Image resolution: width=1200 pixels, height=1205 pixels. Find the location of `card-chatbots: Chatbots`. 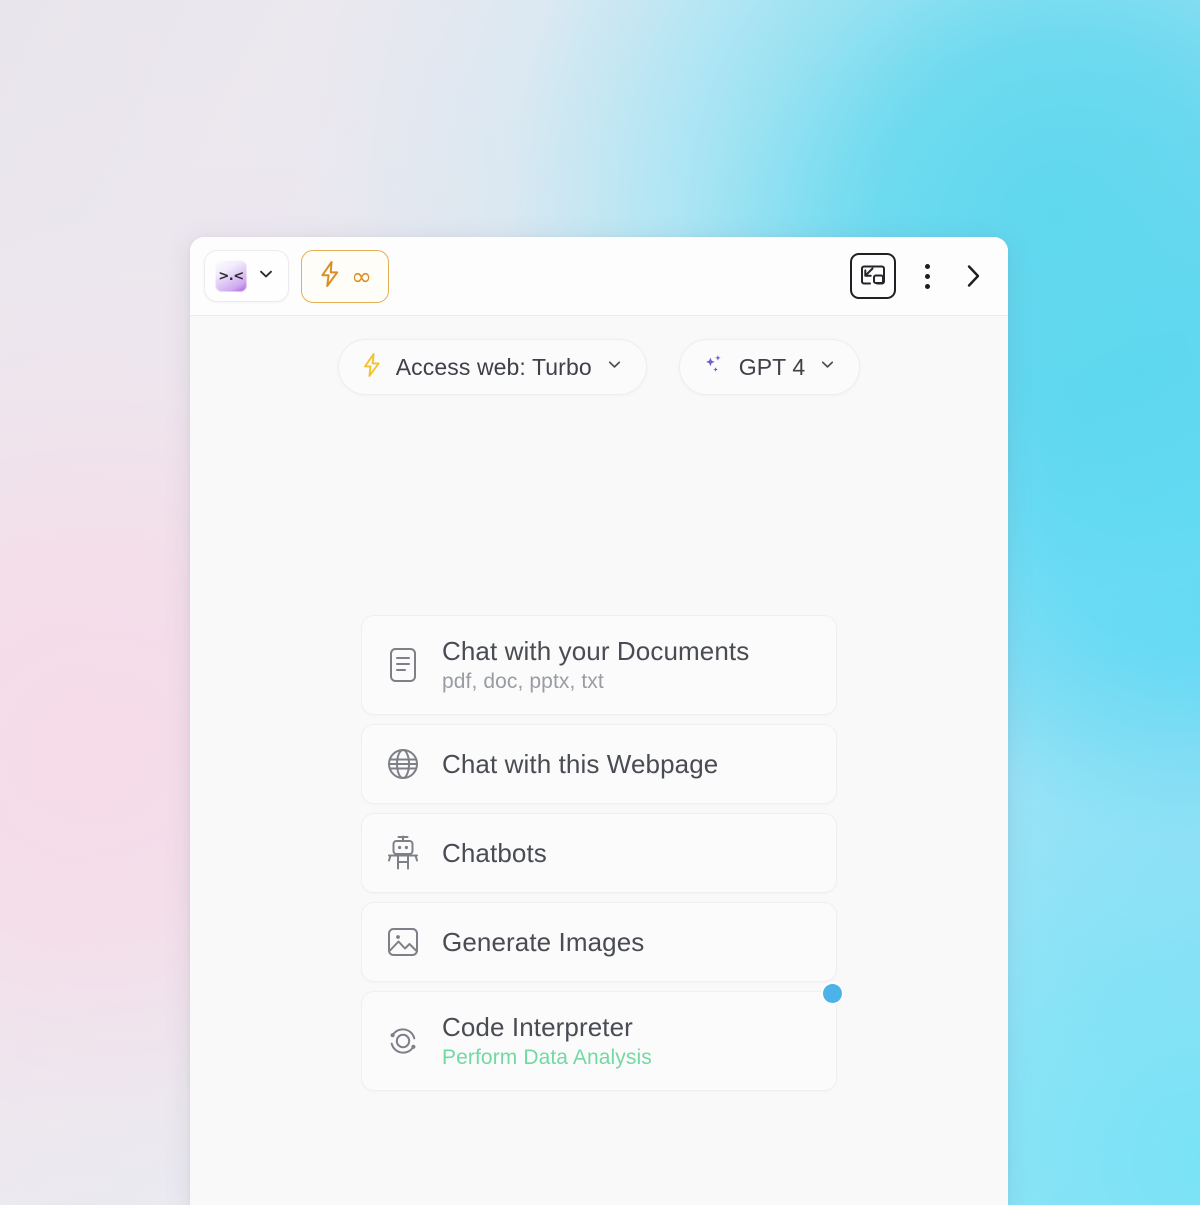

card-chatbots: Chatbots is located at coordinates (599, 853).